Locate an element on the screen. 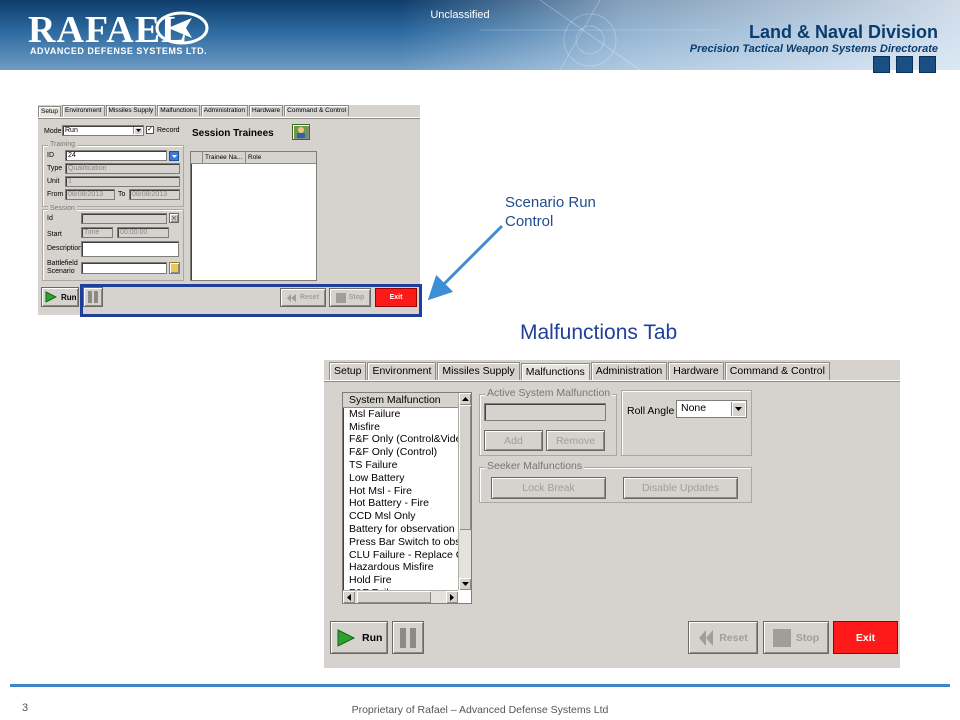  lookup-button is located at coordinates (174, 156).